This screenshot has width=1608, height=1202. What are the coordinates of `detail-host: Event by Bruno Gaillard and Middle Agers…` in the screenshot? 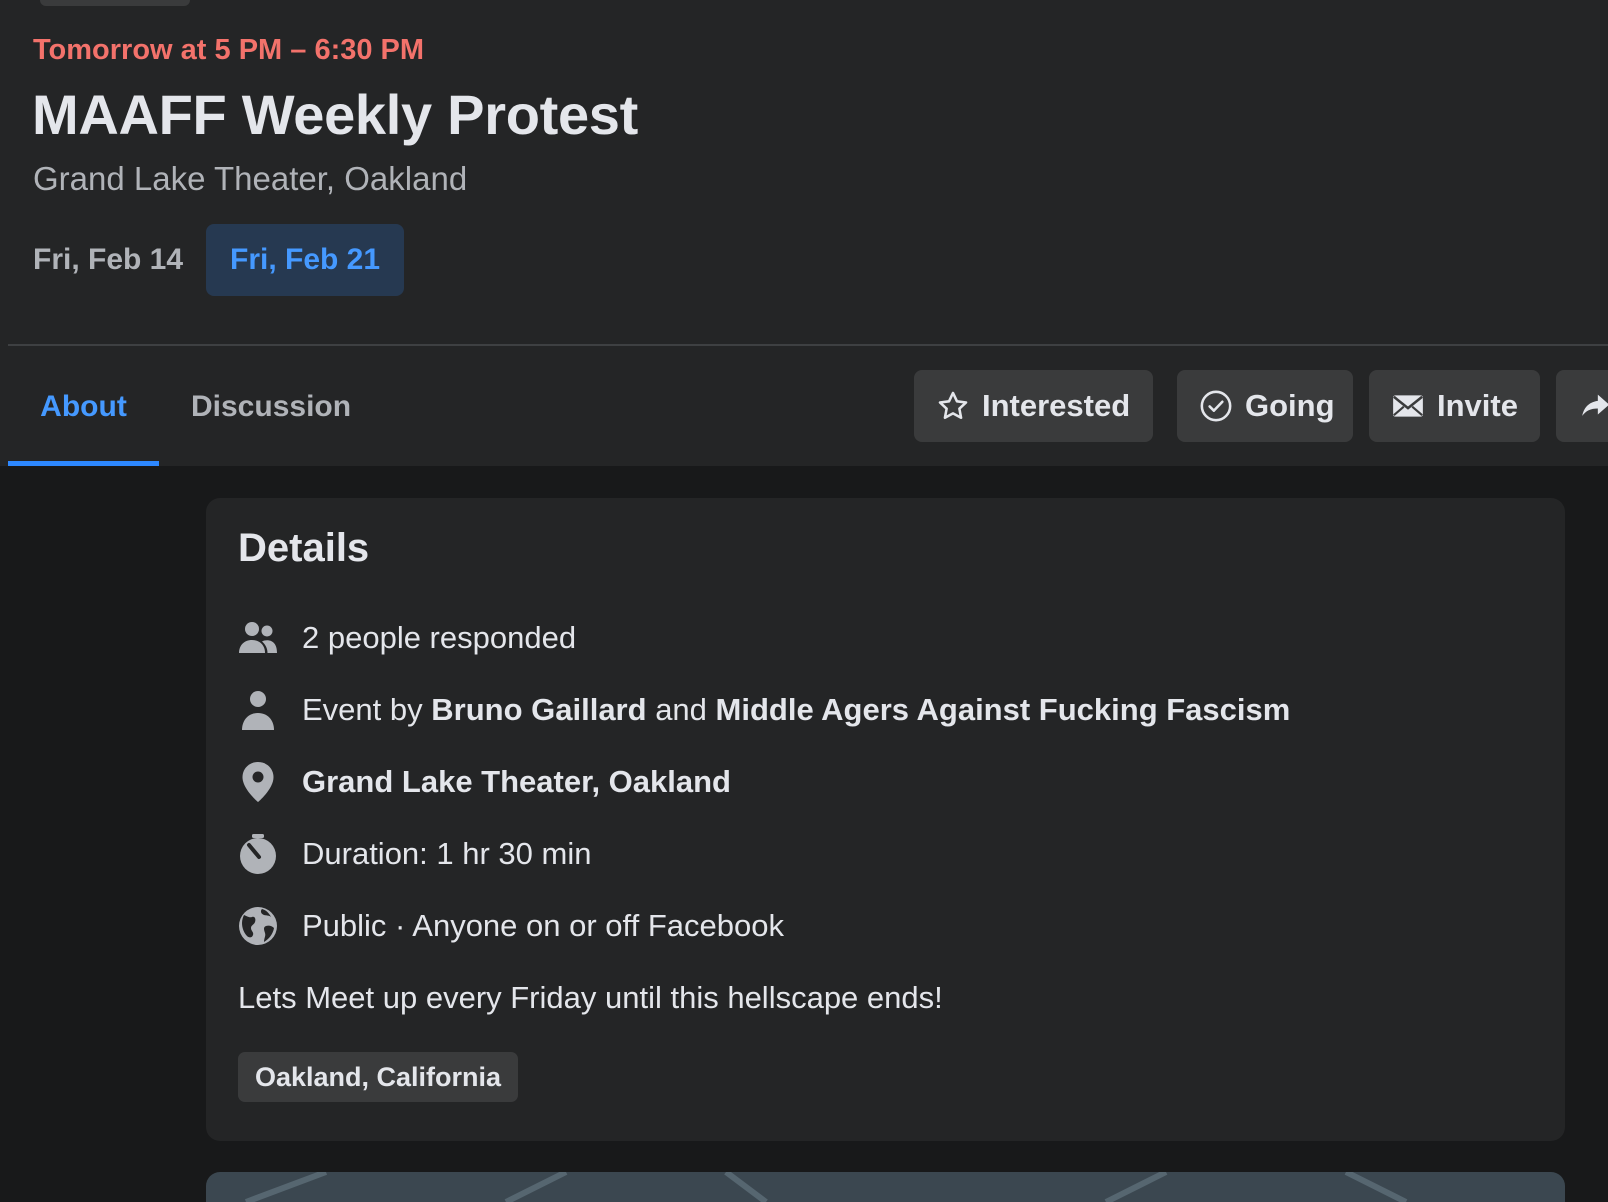 It's located at (764, 710).